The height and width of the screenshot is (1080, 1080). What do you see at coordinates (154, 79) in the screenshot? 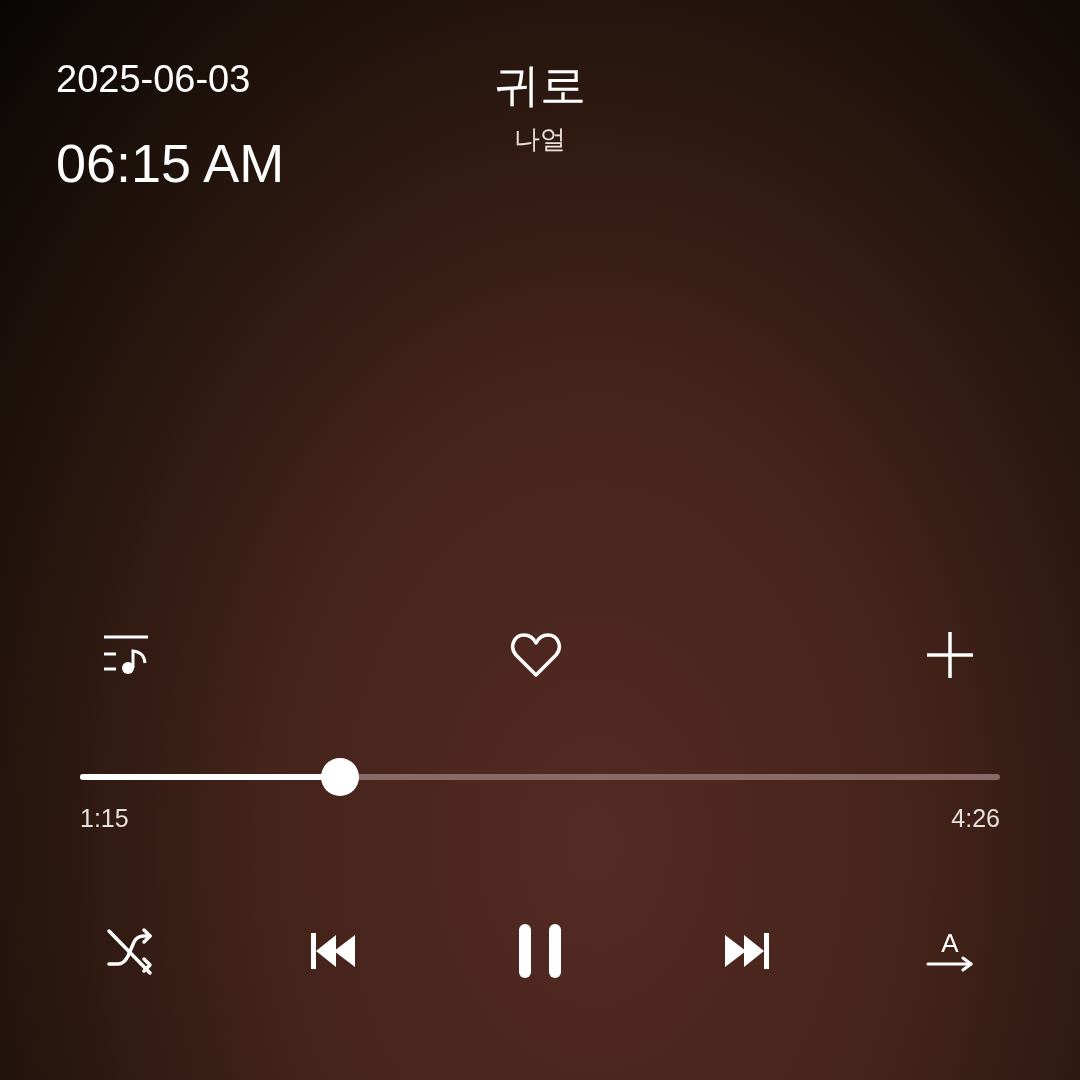
I see `date-text: 2025-06-03` at bounding box center [154, 79].